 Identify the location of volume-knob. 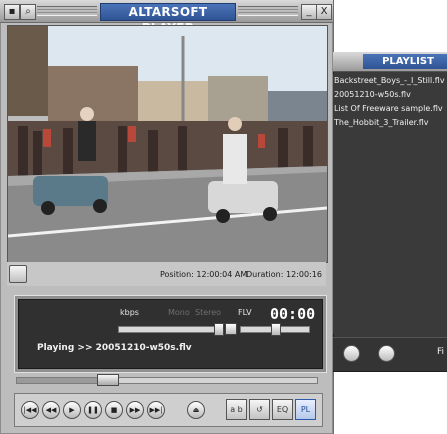
(219, 329).